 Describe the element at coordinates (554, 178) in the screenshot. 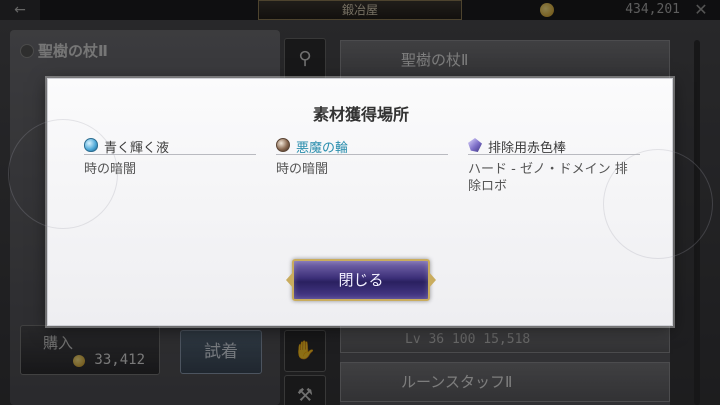

I see `material-location: ハード - ゼノ・ドメイン 排除ロボ` at that location.